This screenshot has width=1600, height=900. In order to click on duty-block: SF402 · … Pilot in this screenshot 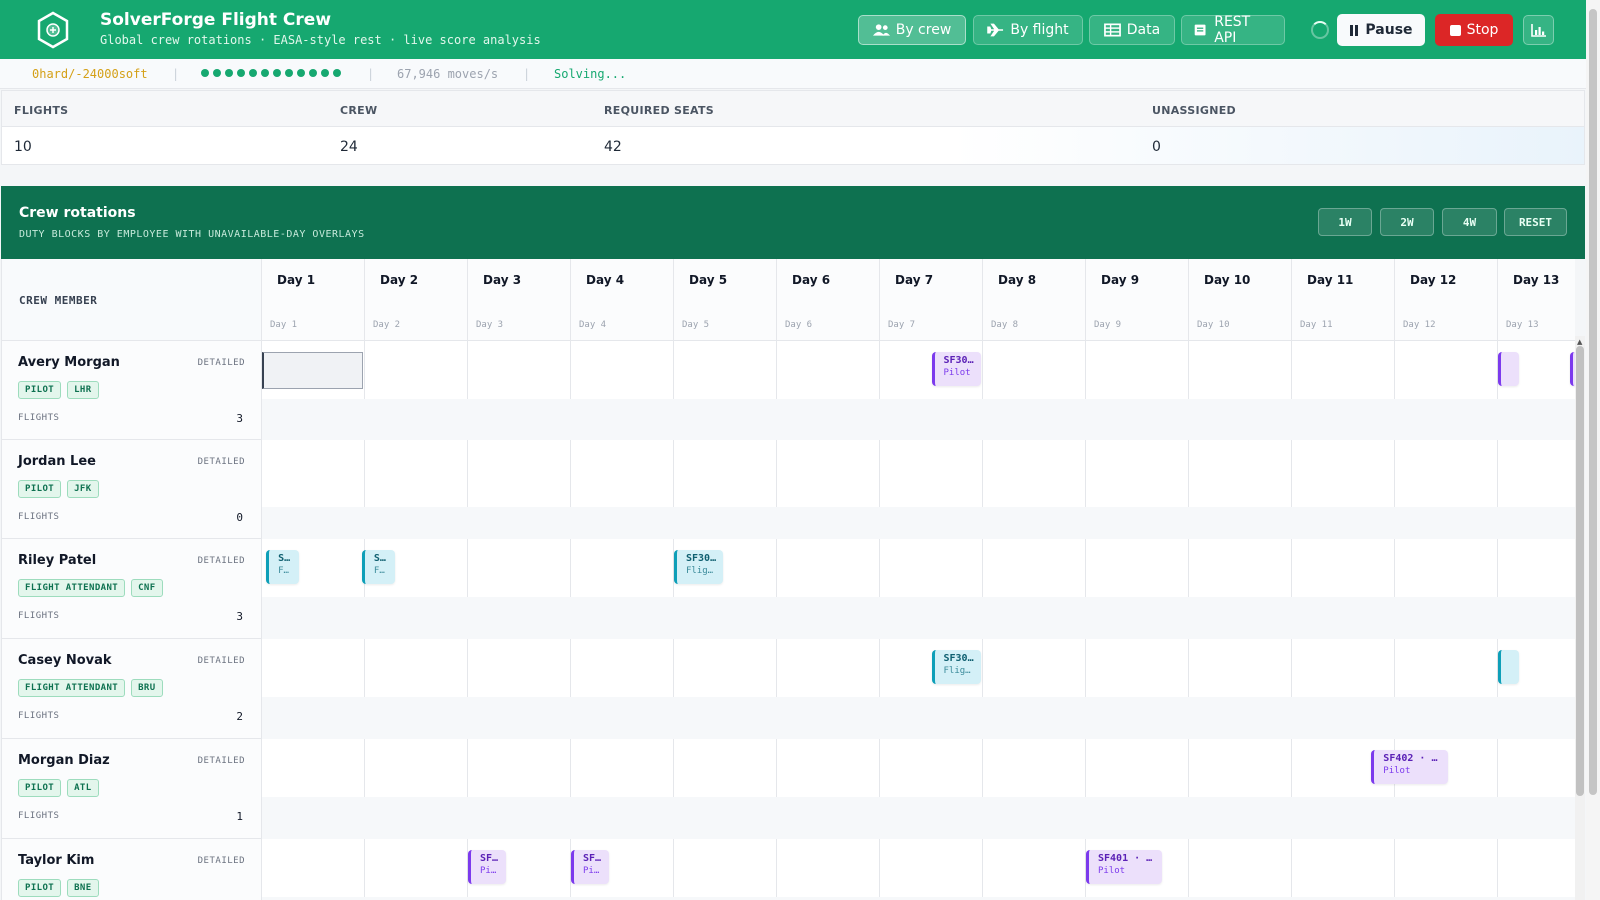, I will do `click(1409, 767)`.